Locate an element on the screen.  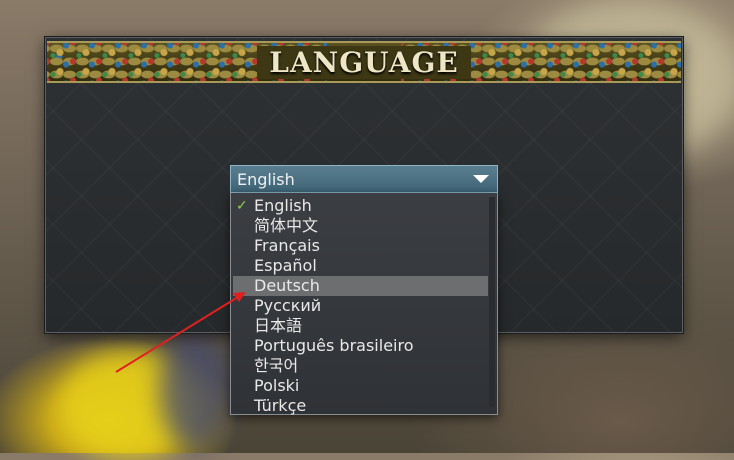
annotation-arrow is located at coordinates (180, 332).